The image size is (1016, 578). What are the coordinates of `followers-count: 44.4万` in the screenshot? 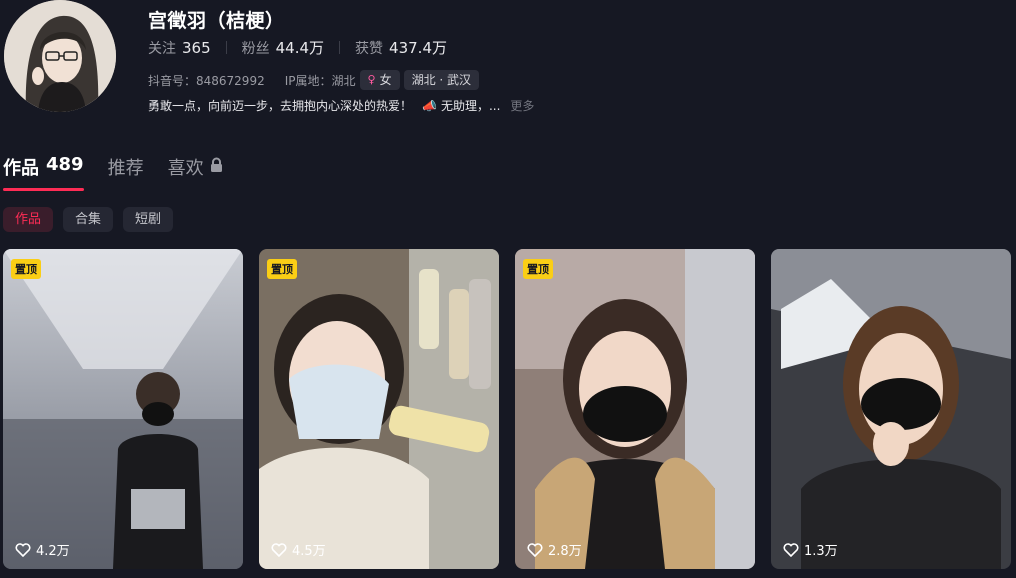 It's located at (300, 47).